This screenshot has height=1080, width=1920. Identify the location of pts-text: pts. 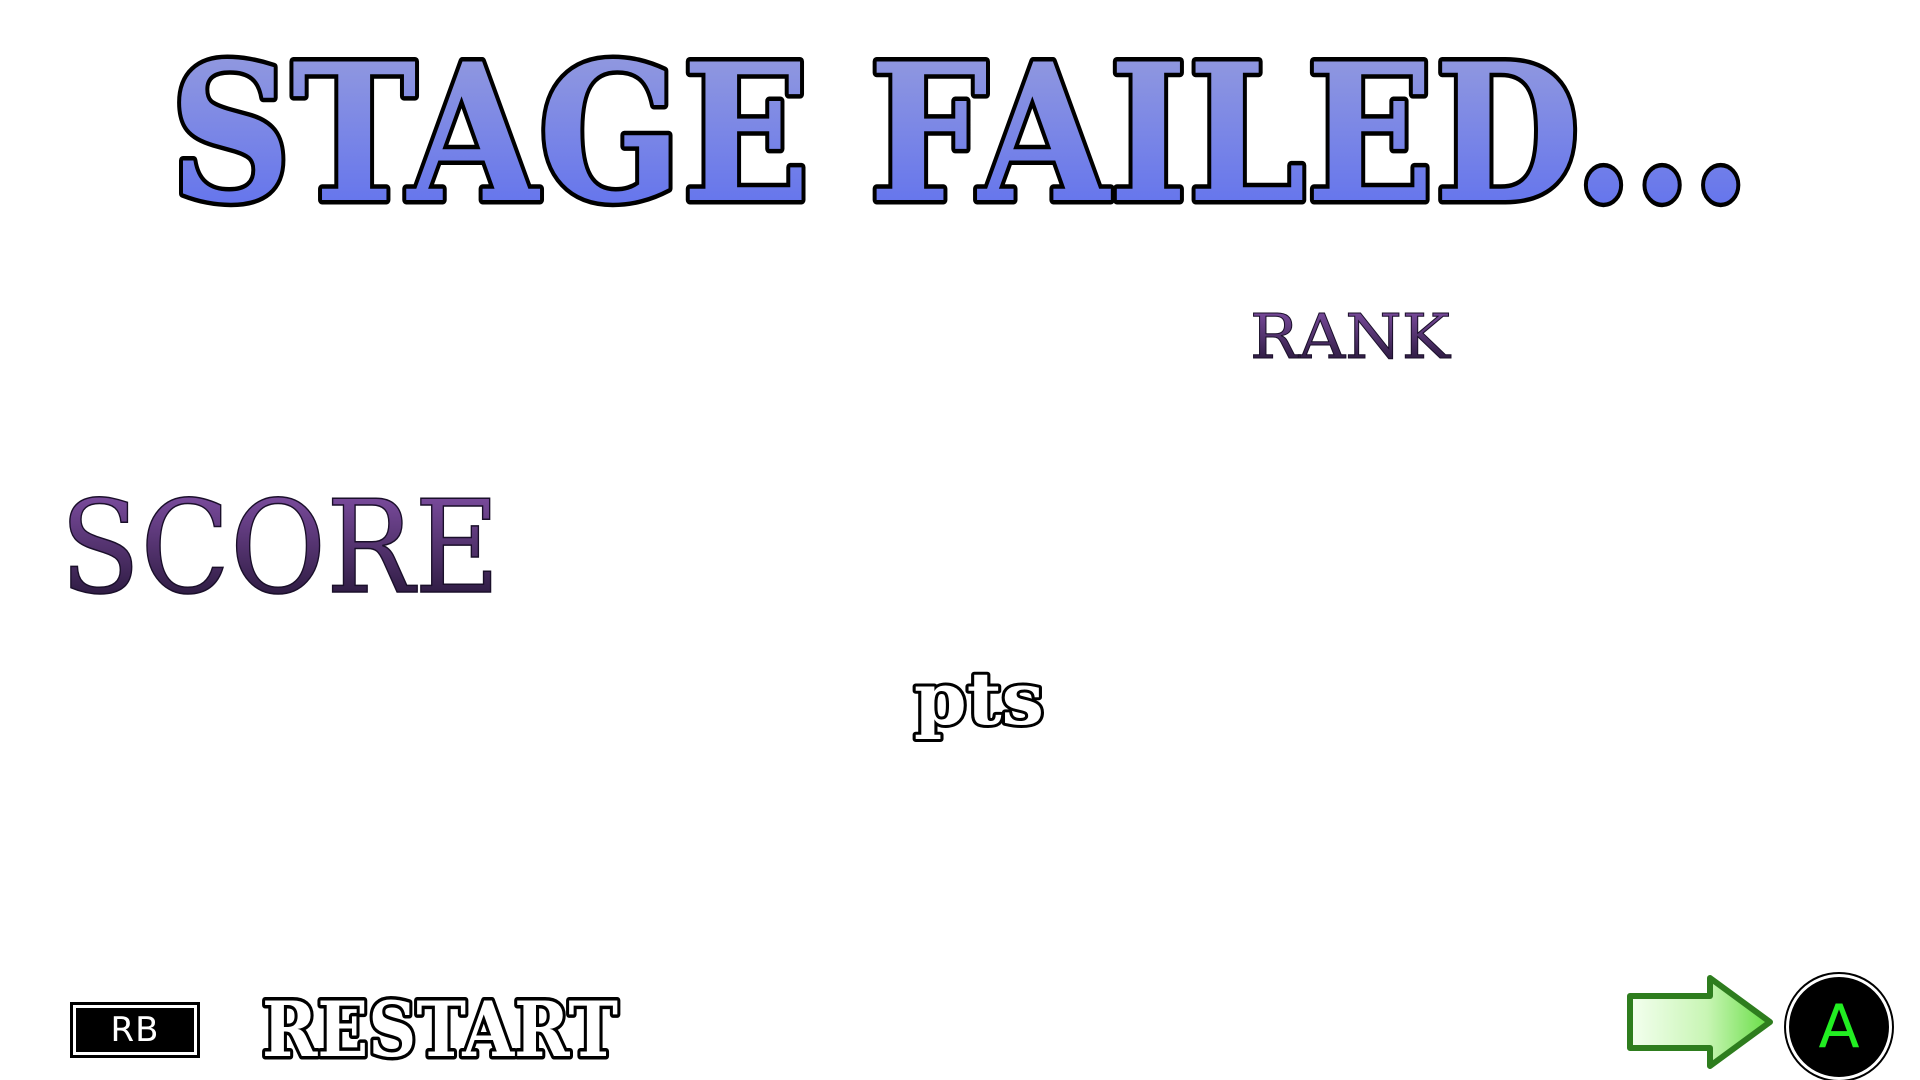
(979, 703).